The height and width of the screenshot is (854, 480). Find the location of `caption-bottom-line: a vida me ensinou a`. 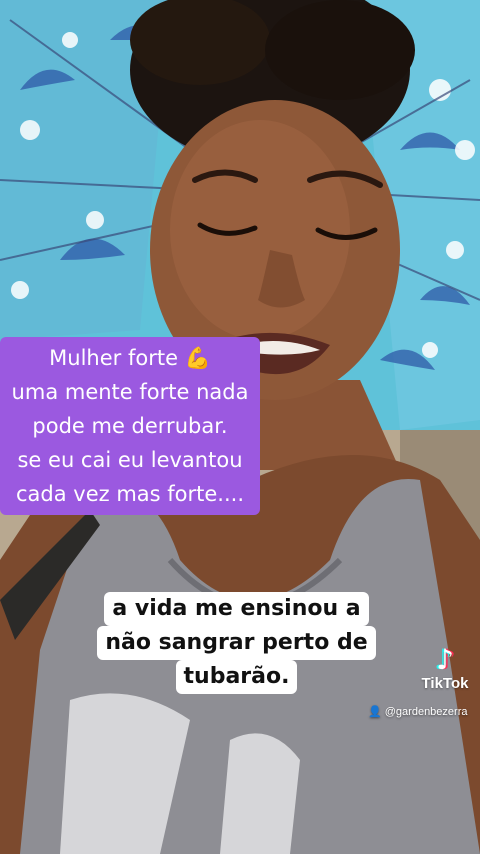

caption-bottom-line: a vida me ensinou a is located at coordinates (236, 609).